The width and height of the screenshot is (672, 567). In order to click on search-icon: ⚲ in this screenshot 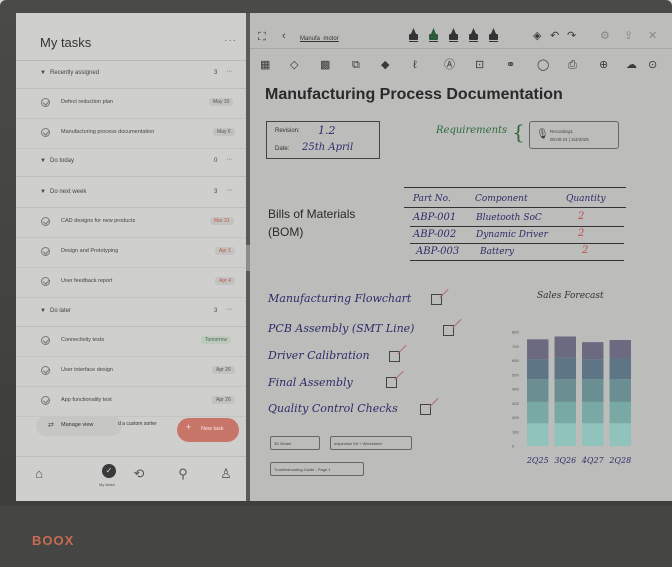, I will do `click(183, 474)`.